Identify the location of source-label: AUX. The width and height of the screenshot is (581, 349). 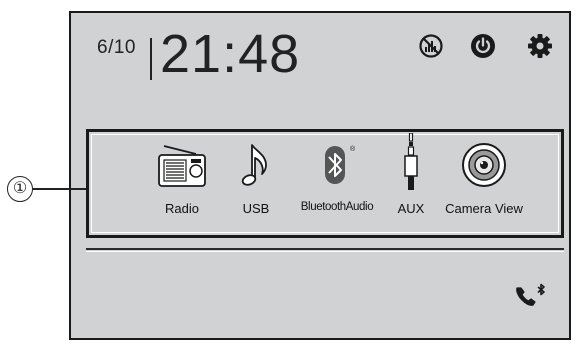
(411, 208).